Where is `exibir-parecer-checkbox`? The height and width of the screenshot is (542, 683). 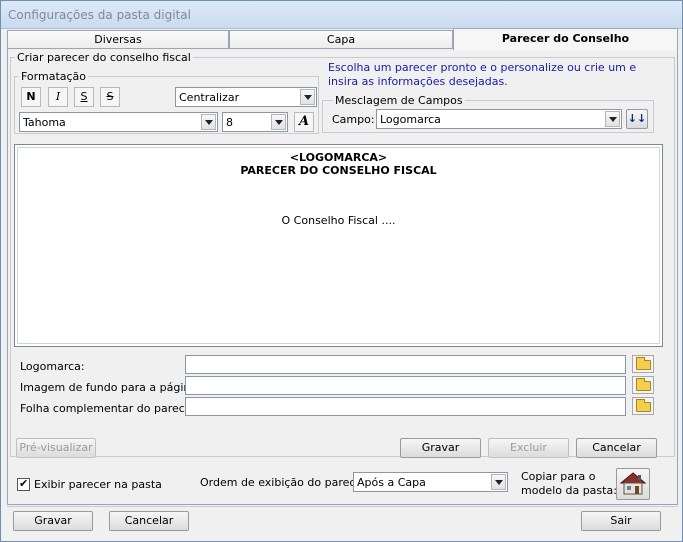
exibir-parecer-checkbox is located at coordinates (23, 484).